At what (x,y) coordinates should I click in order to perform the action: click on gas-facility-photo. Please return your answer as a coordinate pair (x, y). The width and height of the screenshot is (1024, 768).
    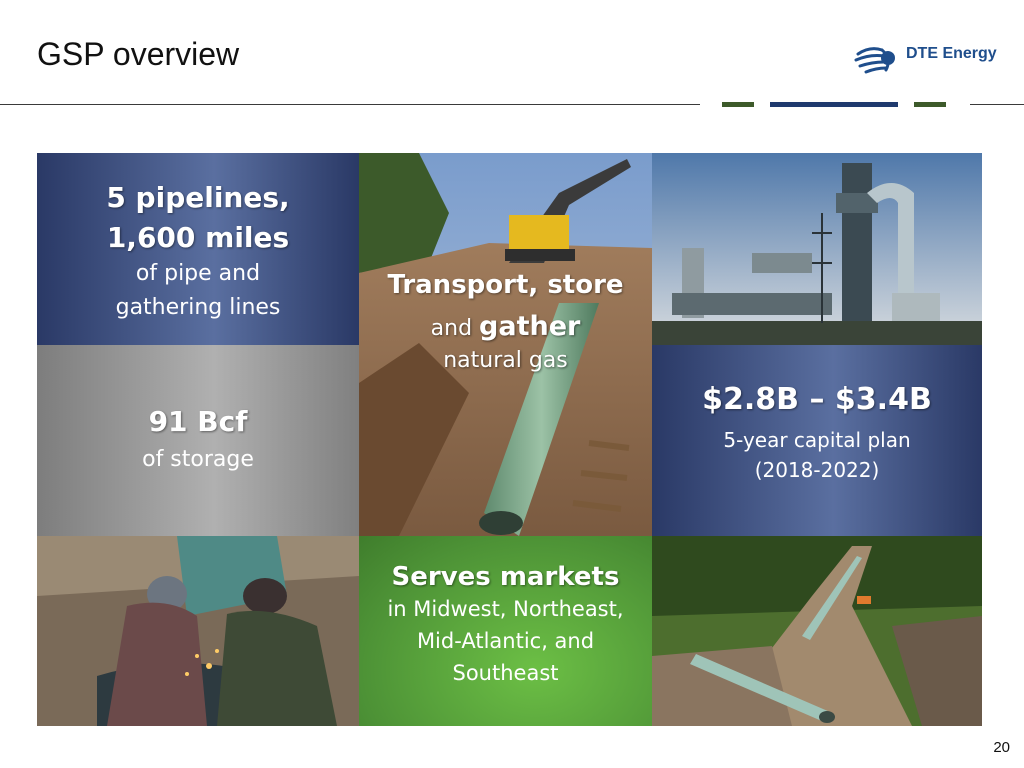
    Looking at the image, I should click on (817, 249).